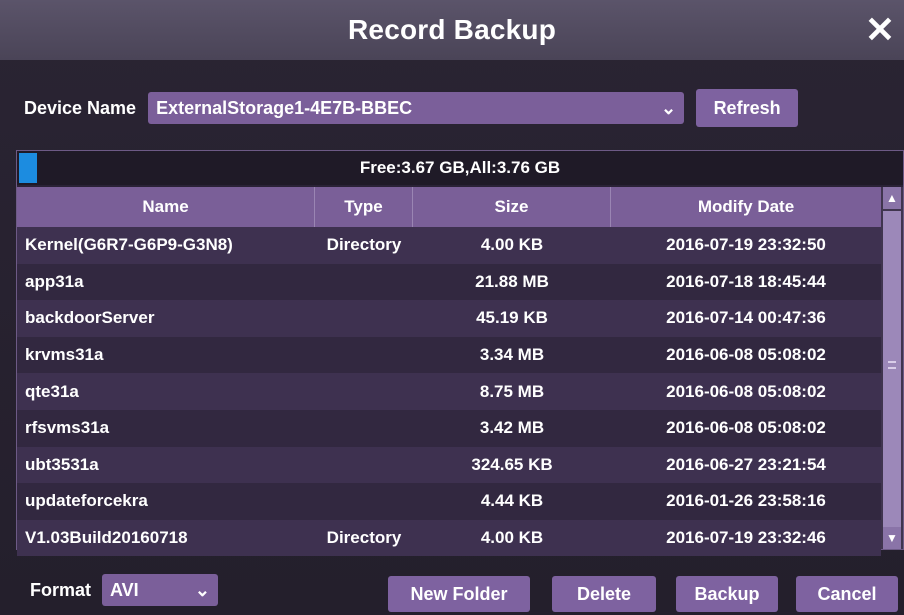  I want to click on cell-date: 2016-01-26 23:58:16, so click(746, 501).